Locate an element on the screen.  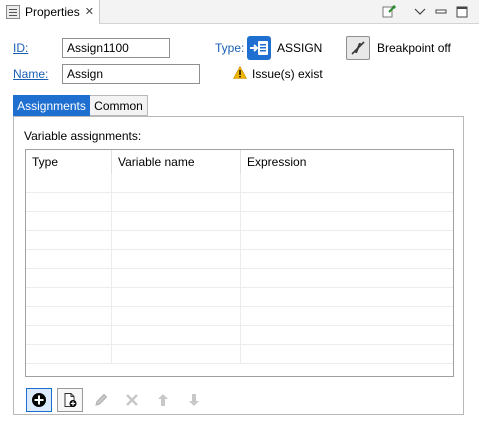
table-header: Type Variable name Expression is located at coordinates (239, 162).